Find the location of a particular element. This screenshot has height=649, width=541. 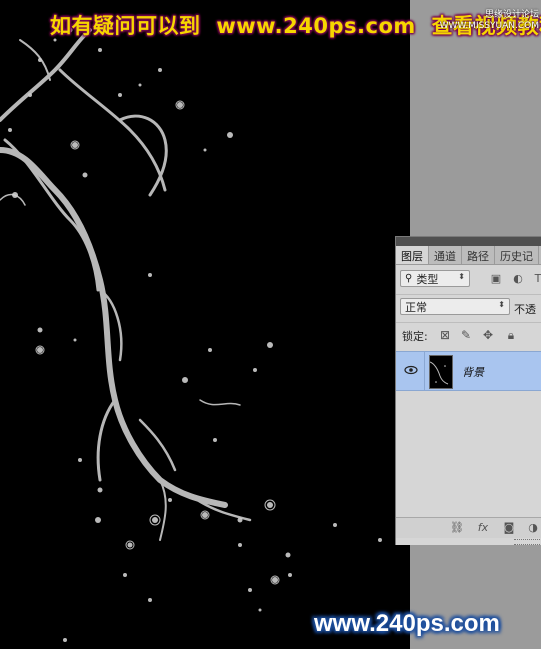

banner-left-text: 如有疑问可以到 is located at coordinates (125, 26).